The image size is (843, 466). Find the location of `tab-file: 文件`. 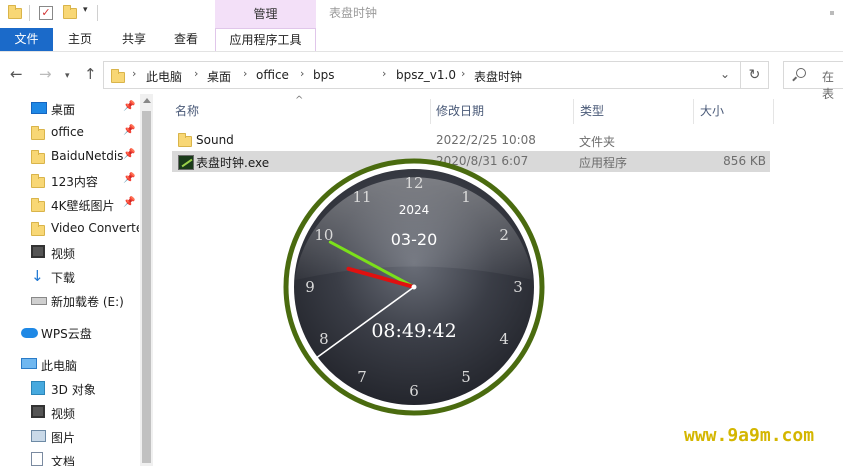

tab-file: 文件 is located at coordinates (26, 39).